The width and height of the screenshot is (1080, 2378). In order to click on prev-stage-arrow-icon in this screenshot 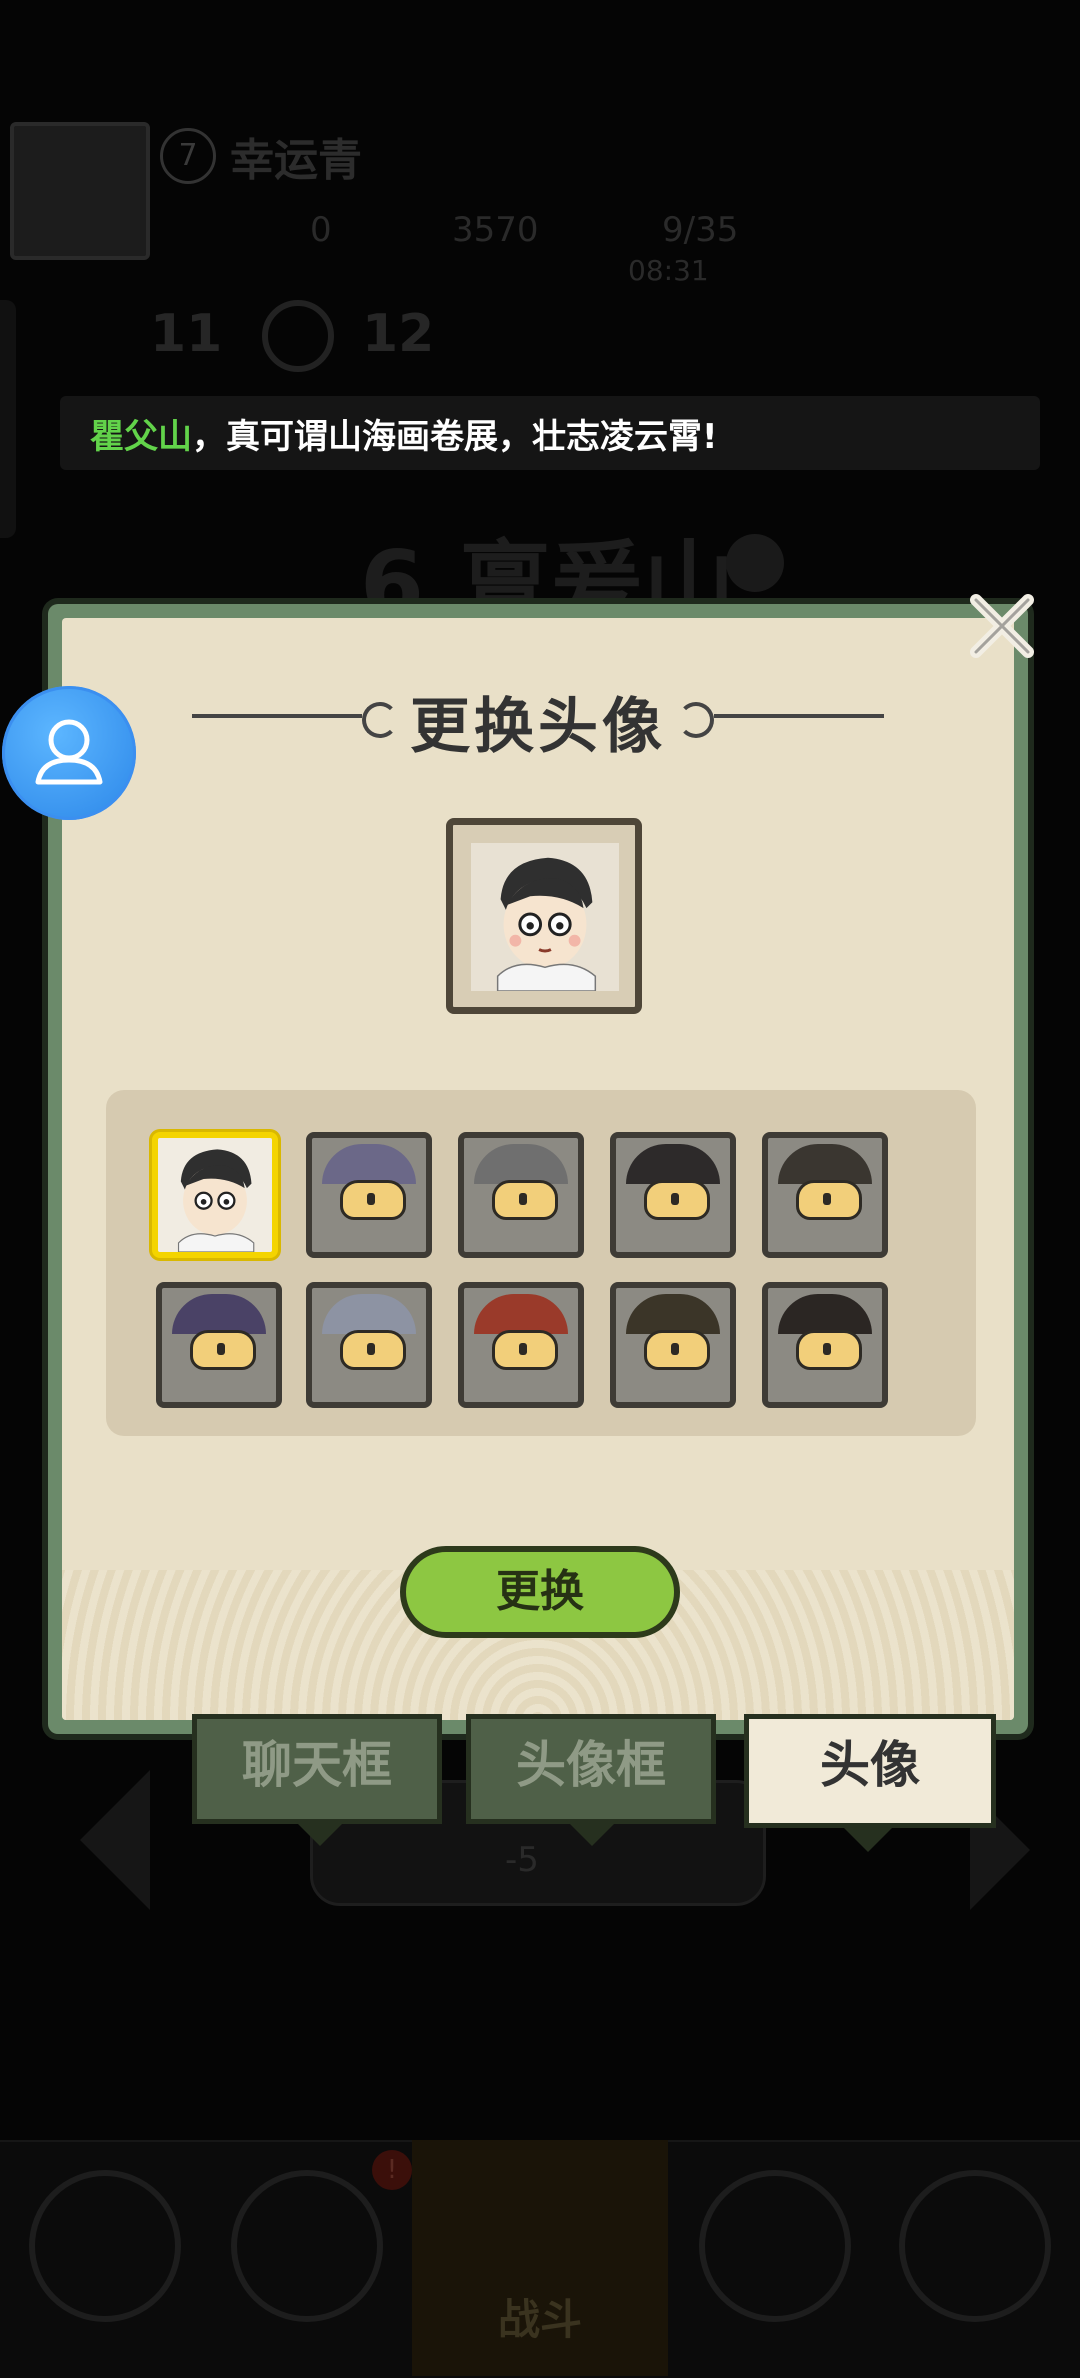, I will do `click(115, 1840)`.